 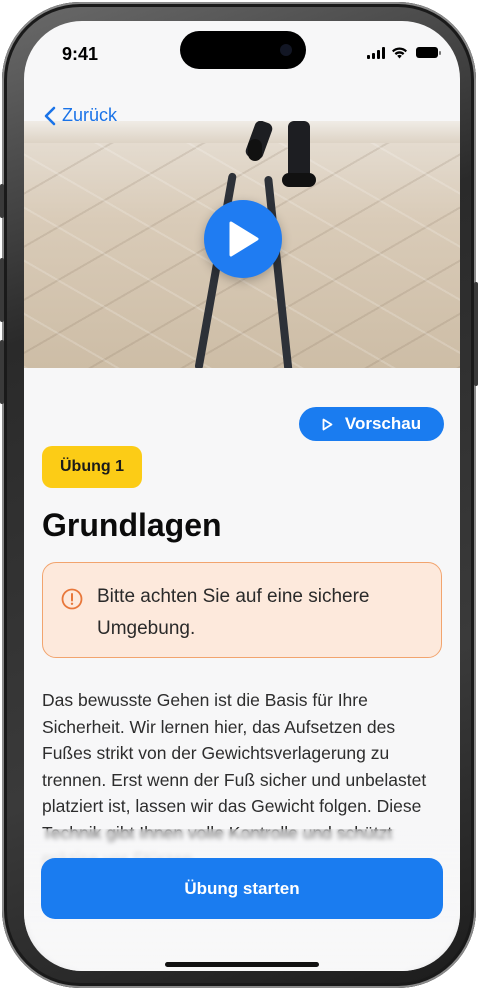 I want to click on wifi-icon, so click(x=399, y=53).